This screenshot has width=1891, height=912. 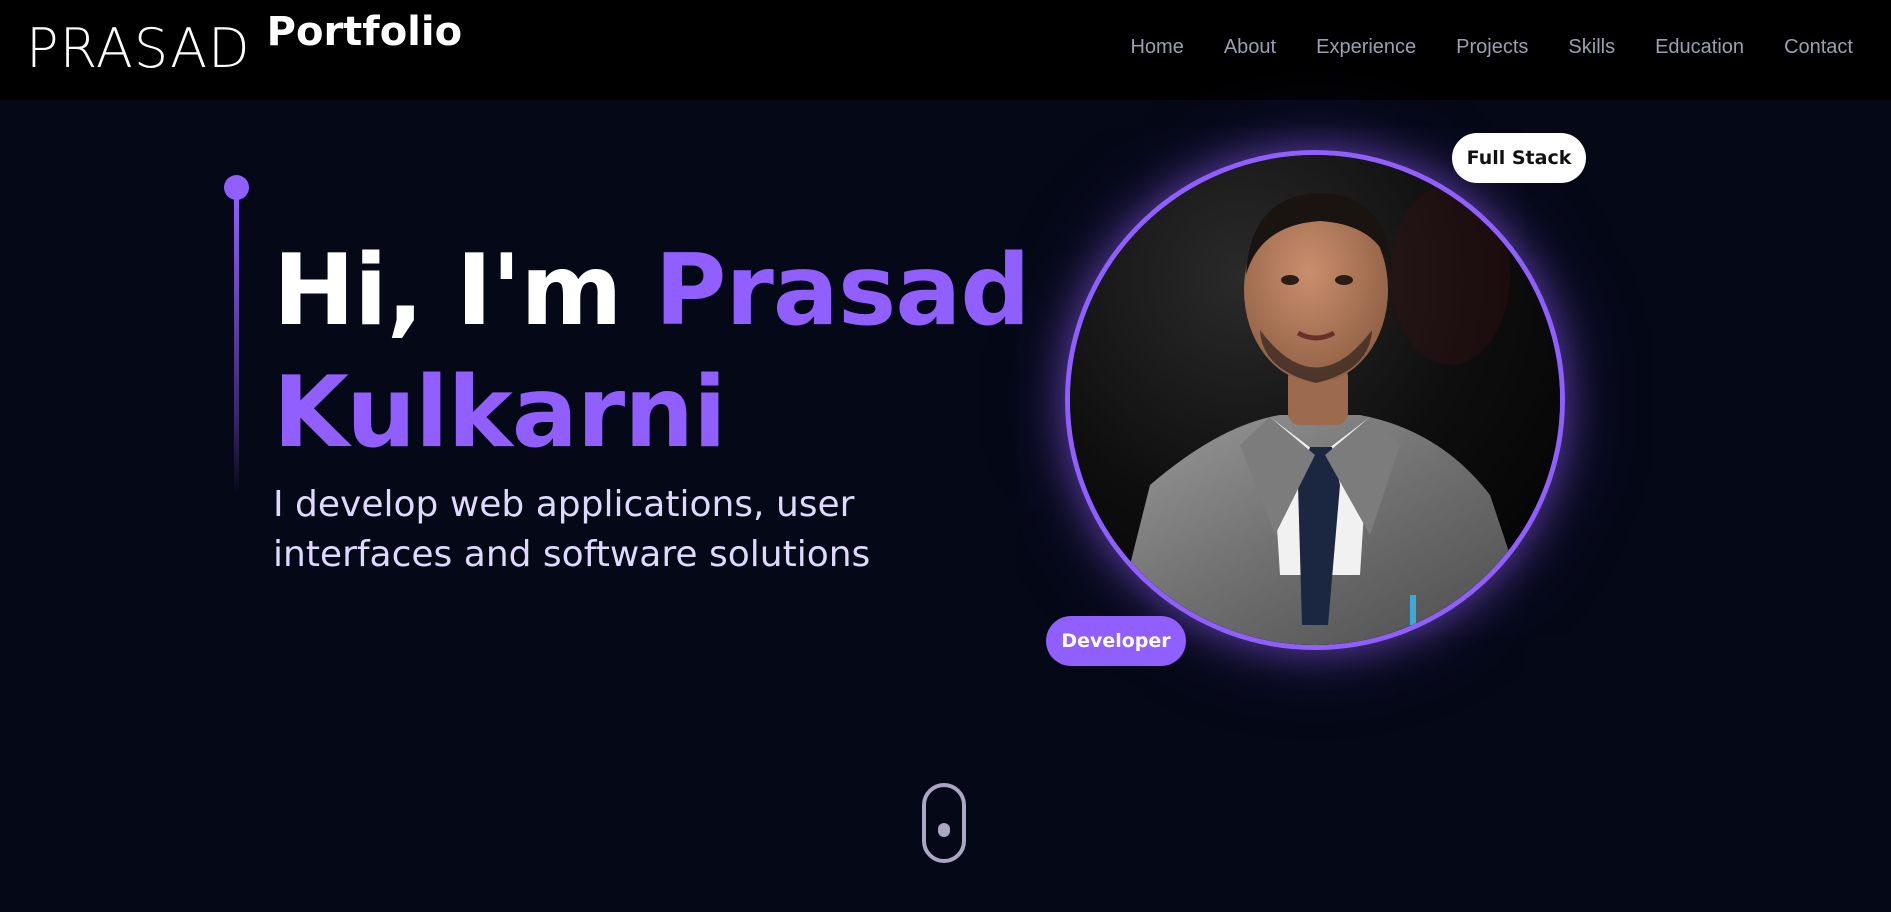 I want to click on mouse-scroll-icon, so click(x=944, y=823).